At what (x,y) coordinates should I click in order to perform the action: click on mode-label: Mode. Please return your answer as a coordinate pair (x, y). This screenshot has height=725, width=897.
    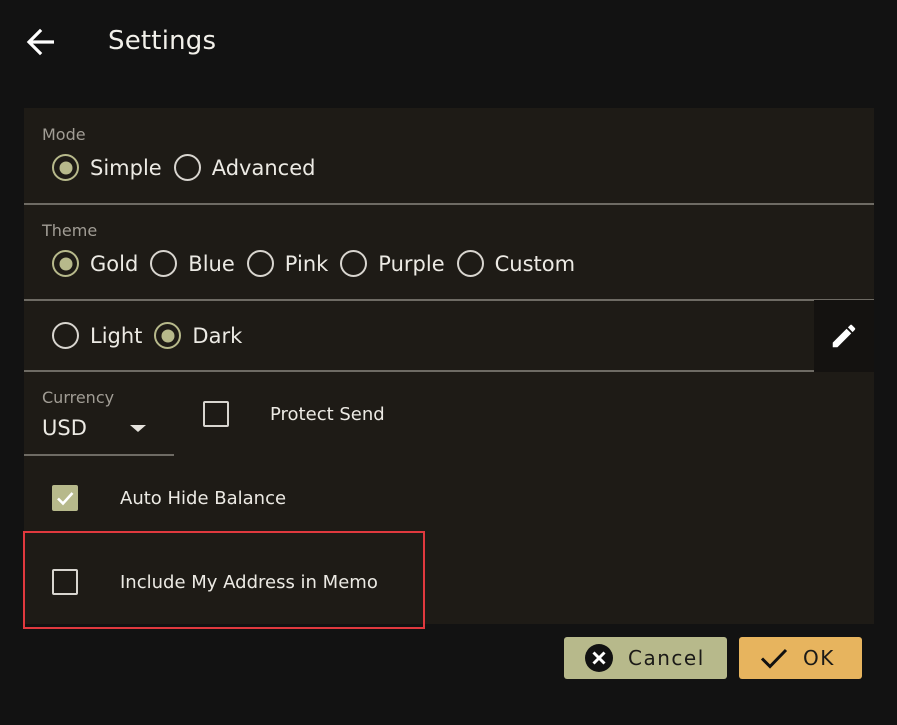
    Looking at the image, I should click on (64, 134).